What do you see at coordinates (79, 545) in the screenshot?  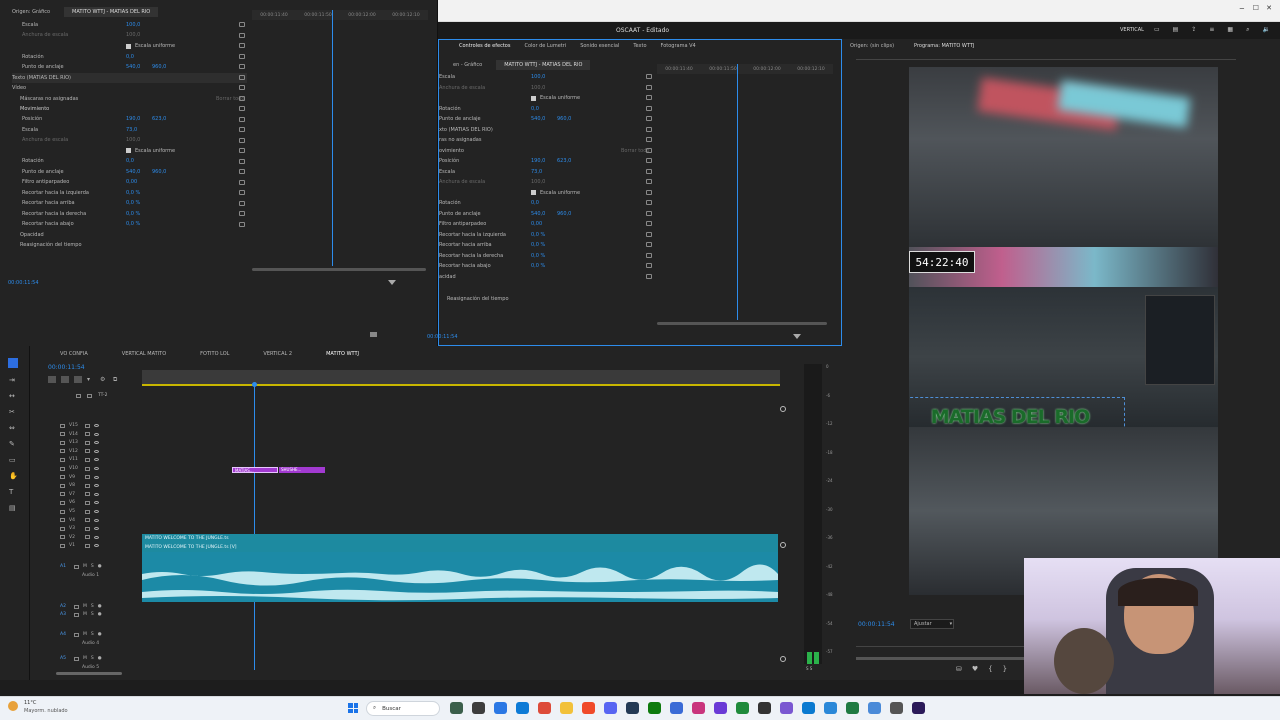 I see `video-track-header: V1` at bounding box center [79, 545].